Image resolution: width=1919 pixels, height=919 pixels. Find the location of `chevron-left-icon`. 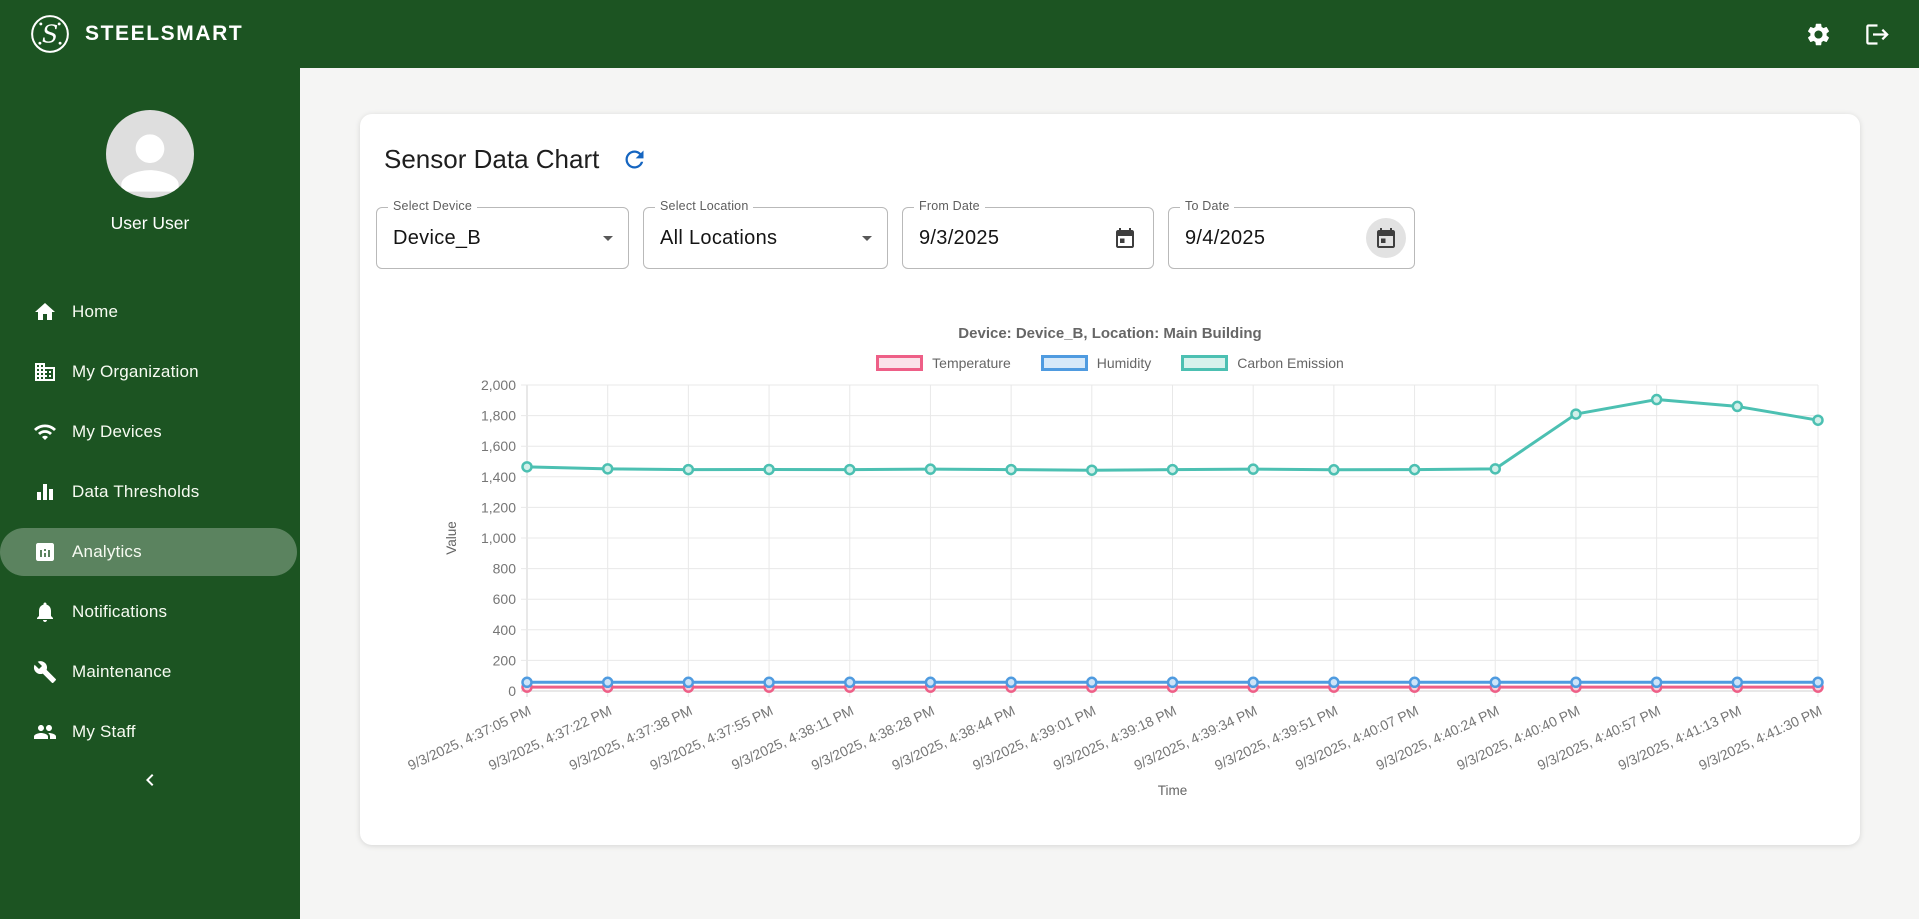

chevron-left-icon is located at coordinates (150, 780).